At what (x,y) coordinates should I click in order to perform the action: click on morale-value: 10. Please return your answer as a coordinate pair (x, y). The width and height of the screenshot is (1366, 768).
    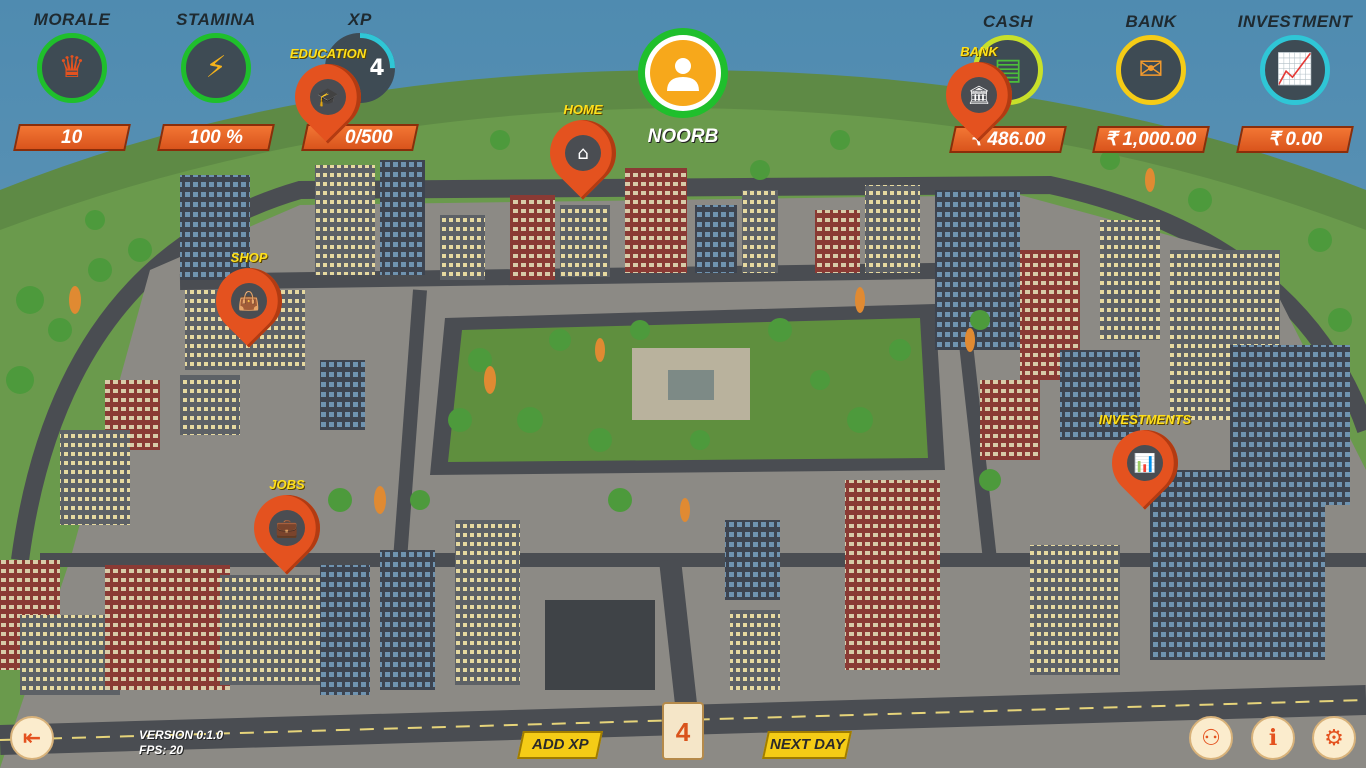
    Looking at the image, I should click on (72, 137).